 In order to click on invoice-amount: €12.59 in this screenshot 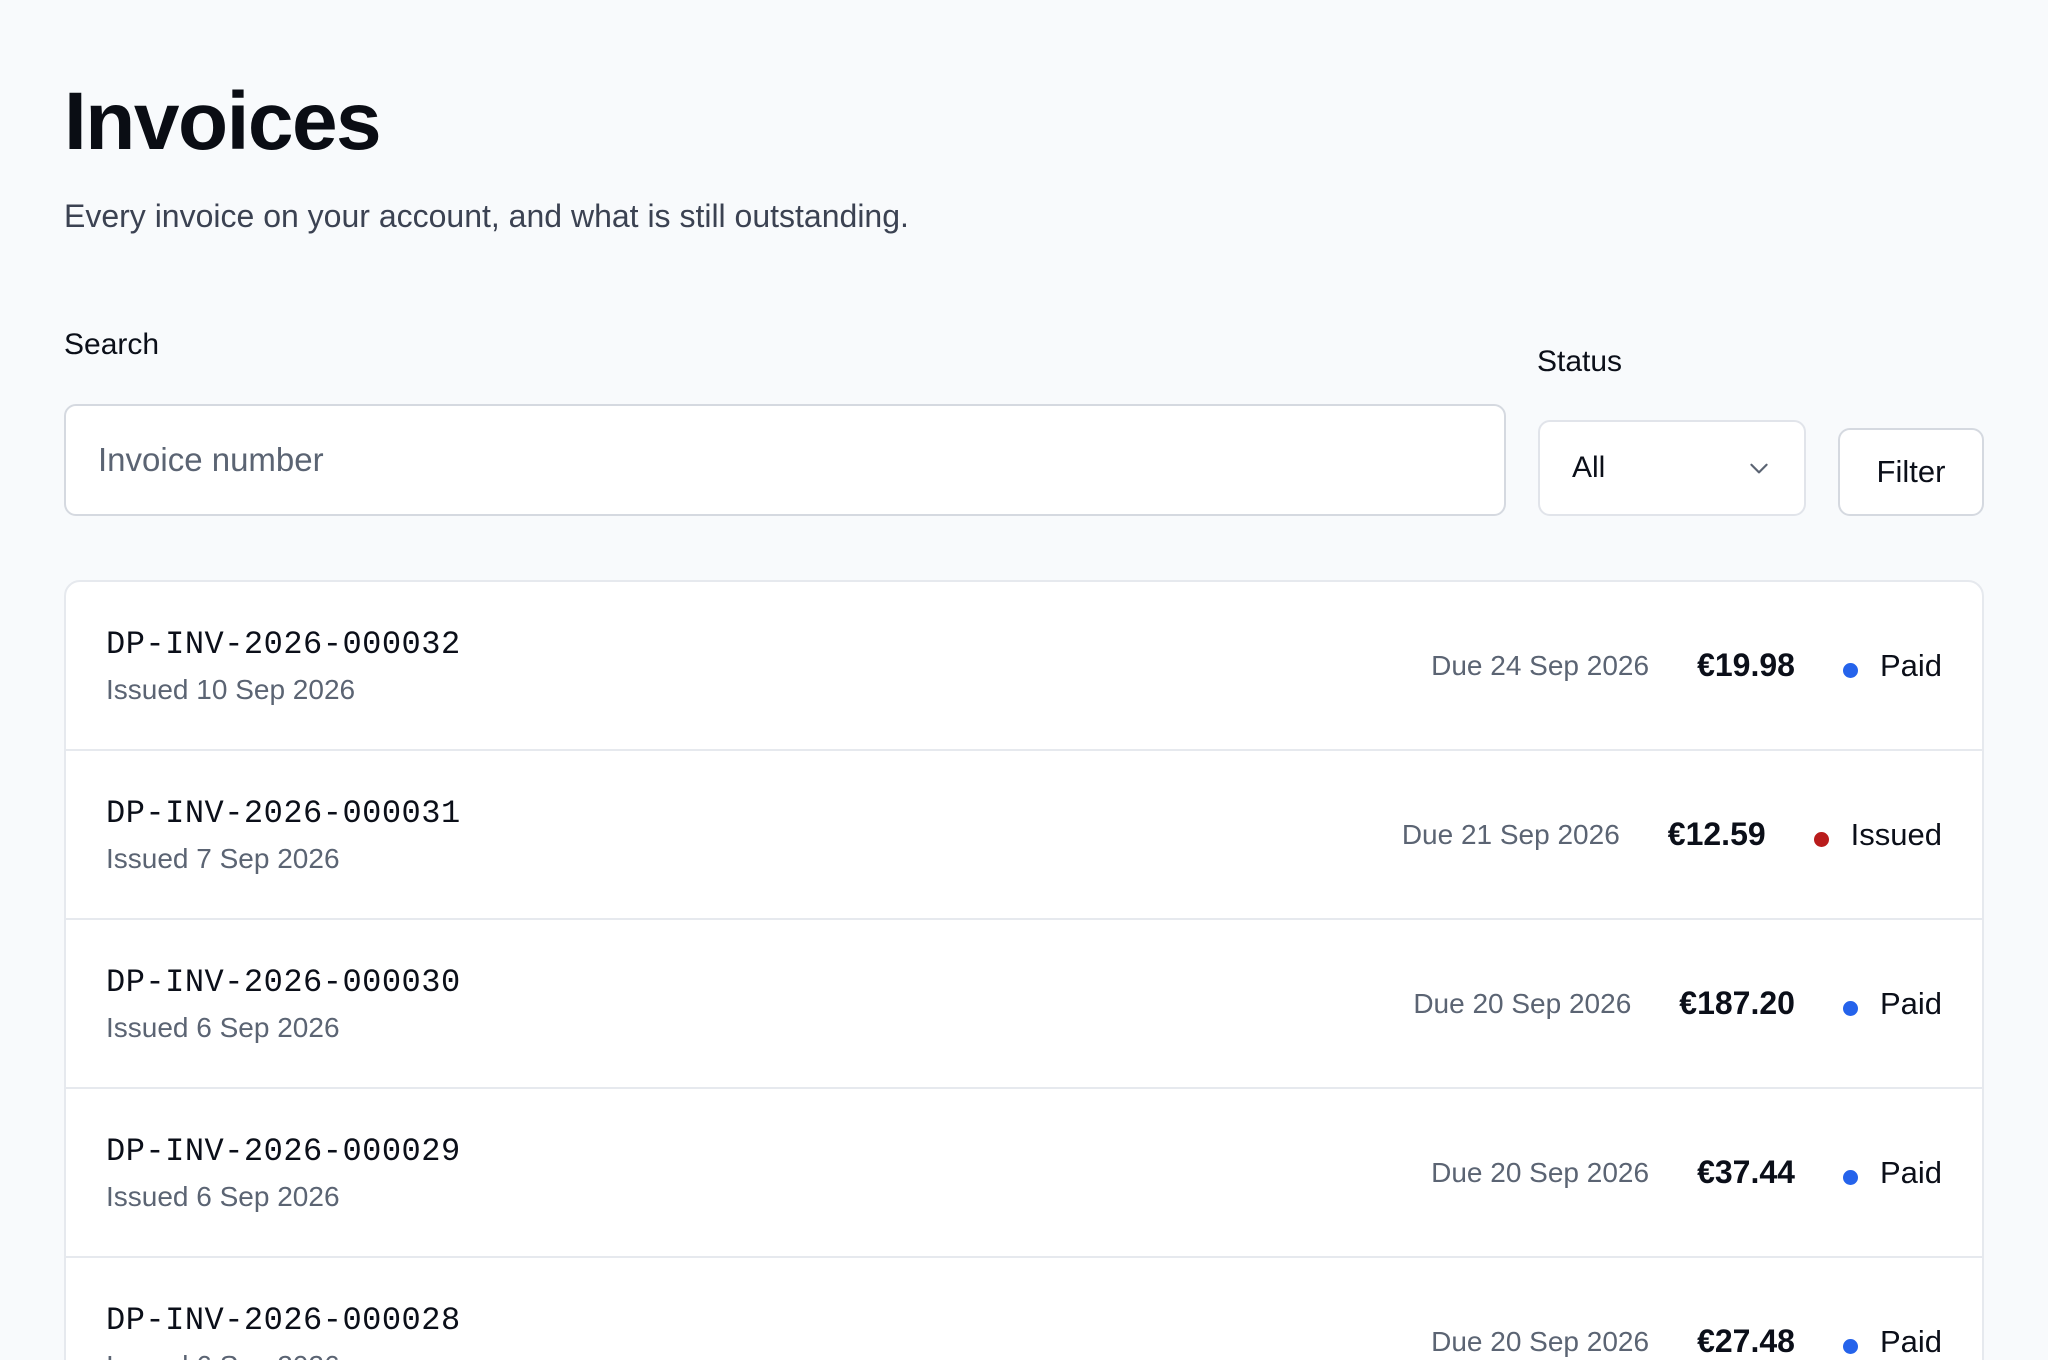, I will do `click(1716, 834)`.